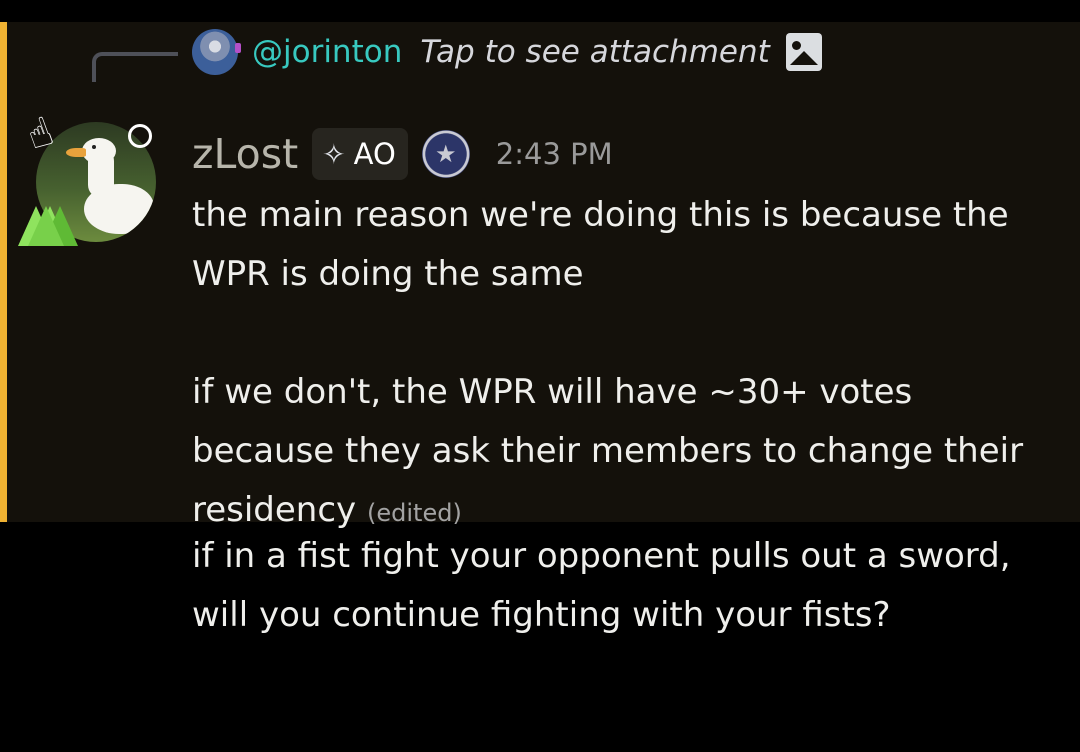 The image size is (1080, 752). Describe the element at coordinates (76, 152) in the screenshot. I see `duck-beak` at that location.